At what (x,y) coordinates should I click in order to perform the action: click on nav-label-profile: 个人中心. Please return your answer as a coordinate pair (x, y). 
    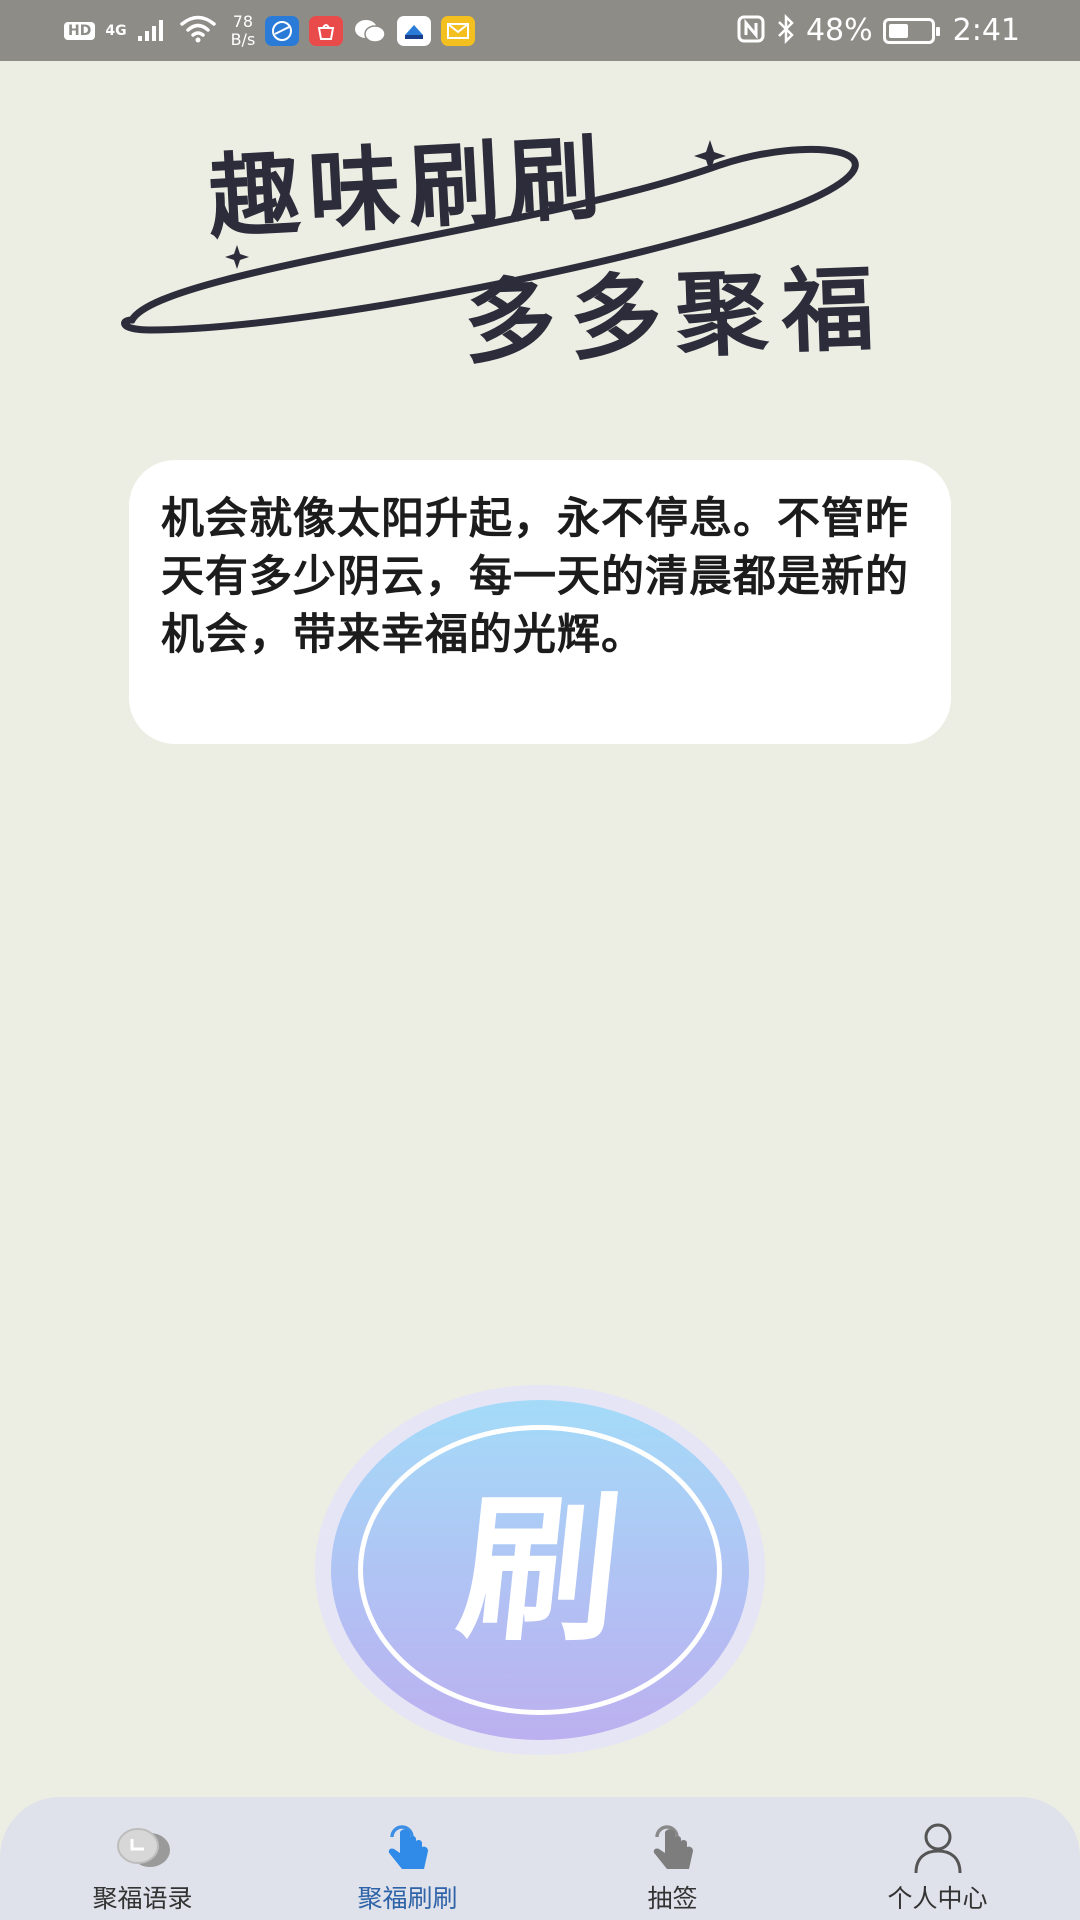
    Looking at the image, I should click on (937, 1898).